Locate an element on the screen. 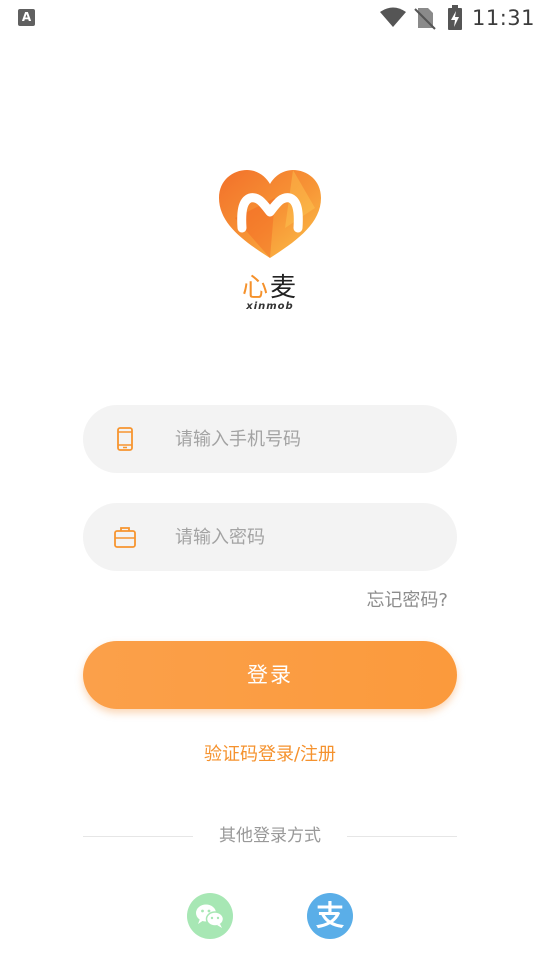 This screenshot has height=960, width=540. password-field is located at coordinates (270, 537).